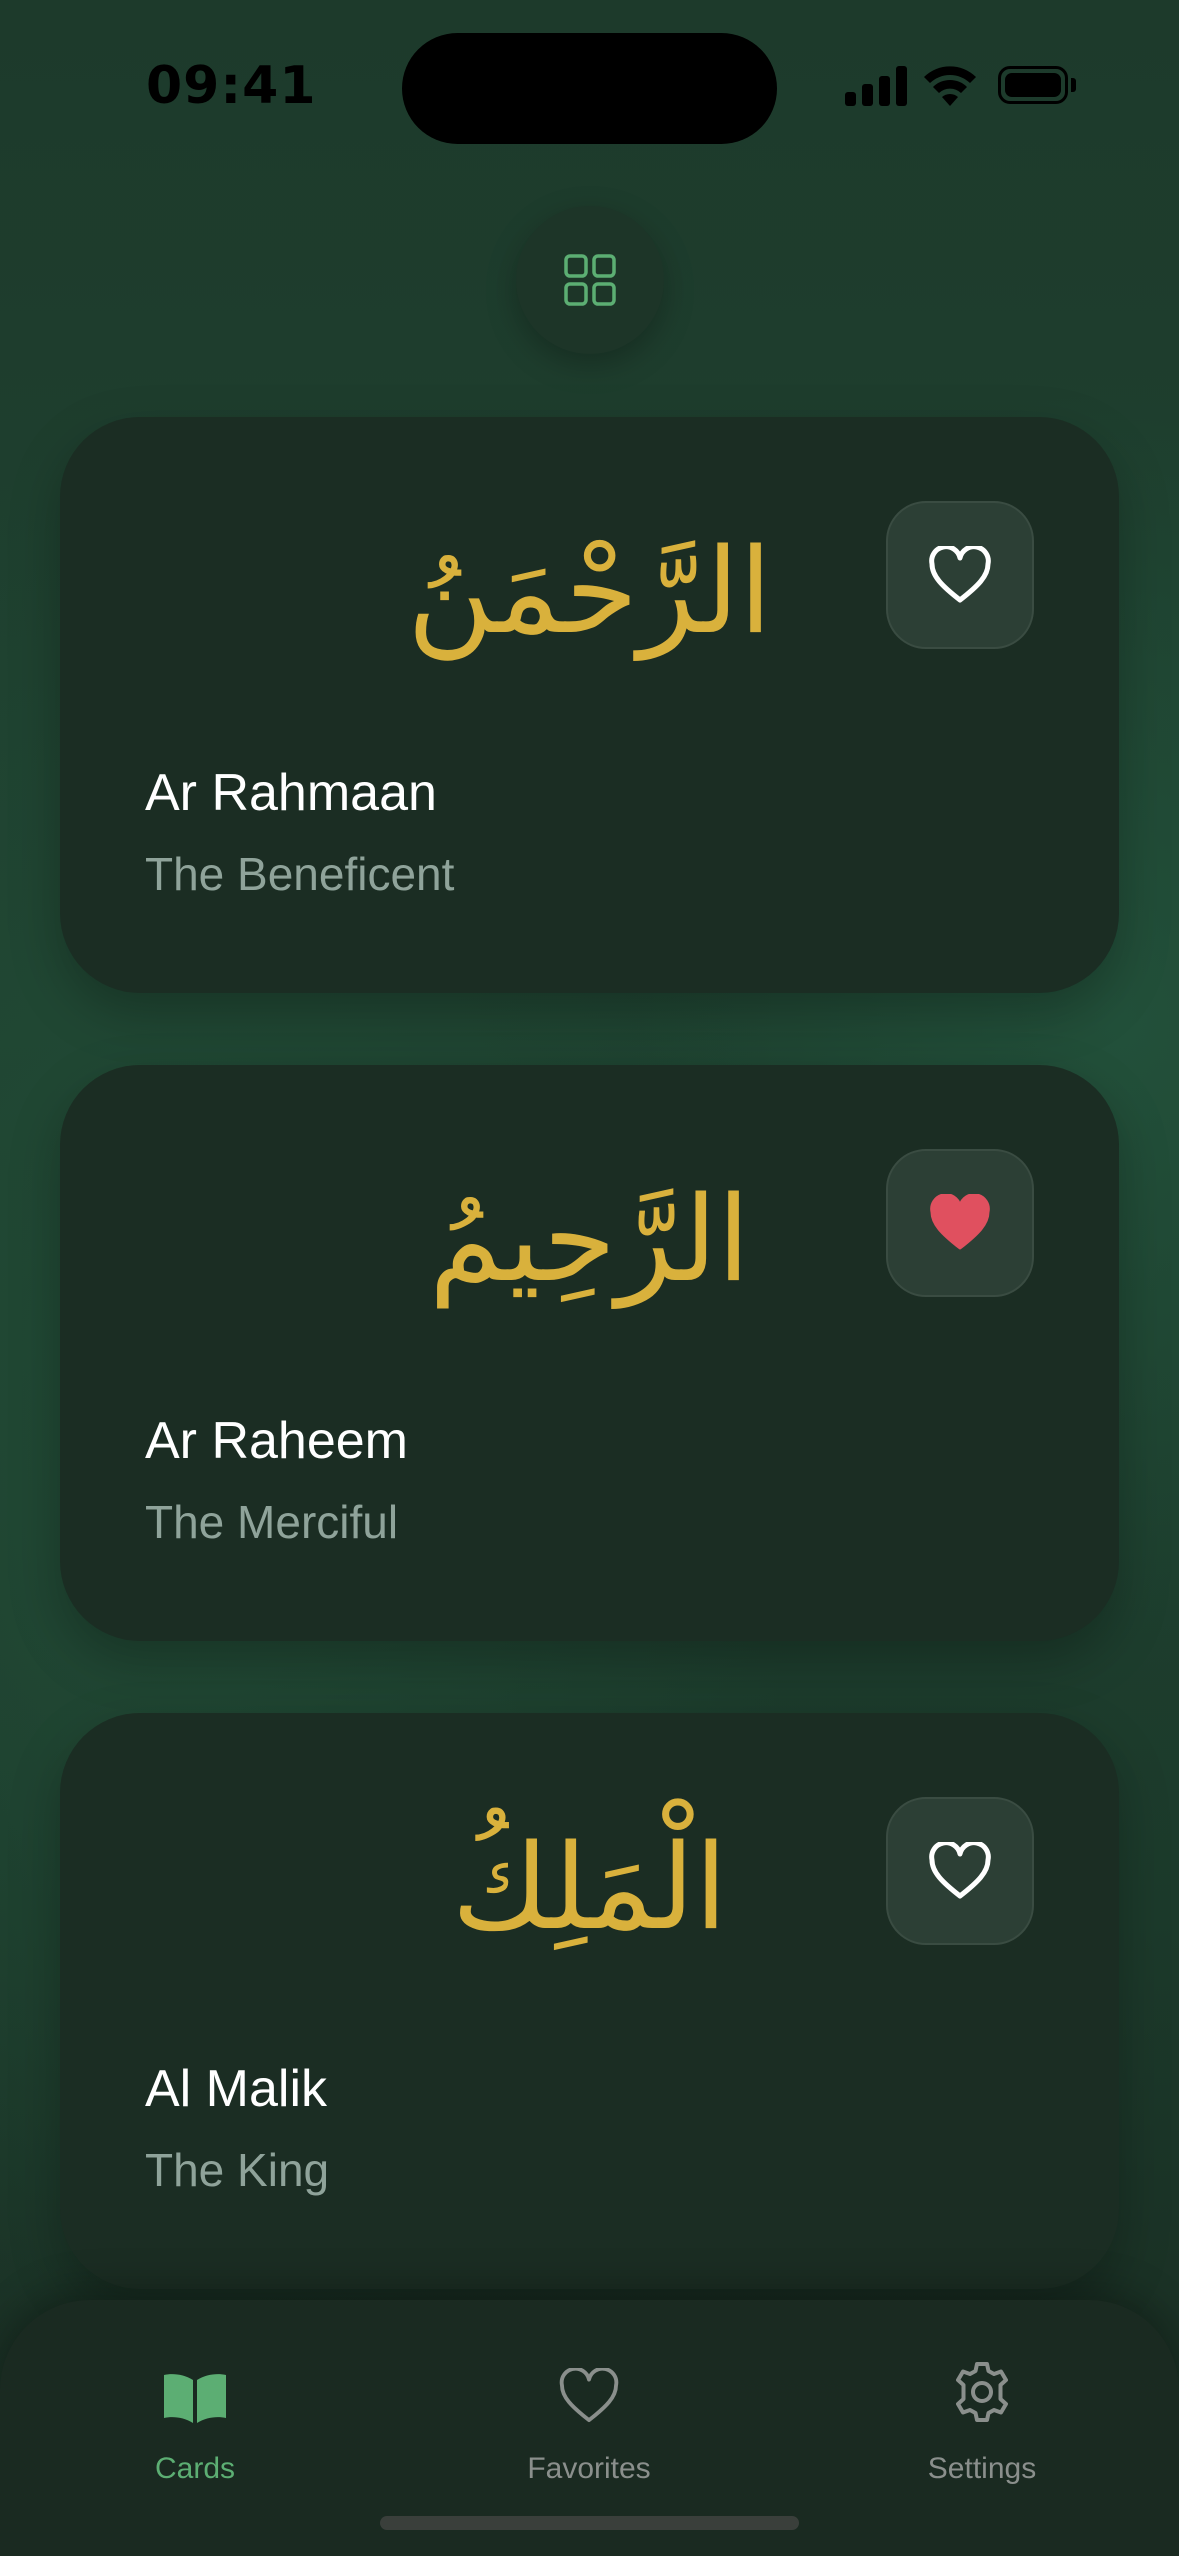 This screenshot has width=1179, height=2556. Describe the element at coordinates (982, 2392) in the screenshot. I see `gear-icon` at that location.